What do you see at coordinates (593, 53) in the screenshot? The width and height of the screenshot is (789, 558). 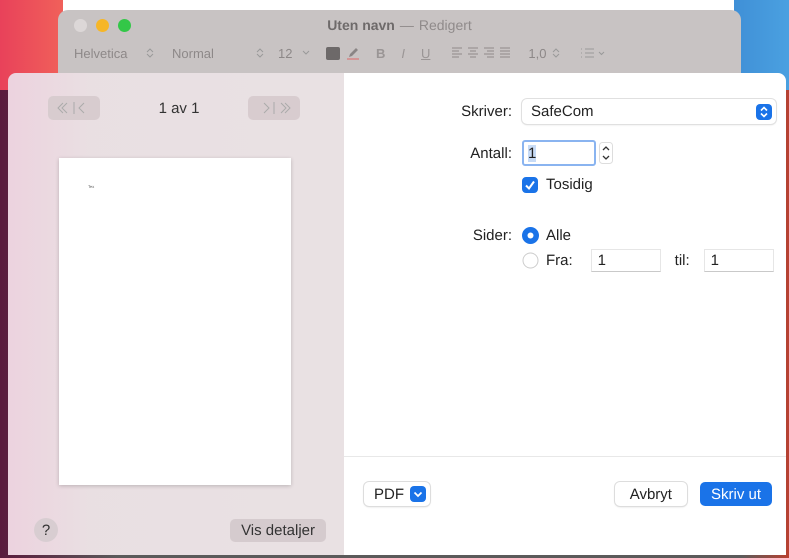 I see `list-icon` at bounding box center [593, 53].